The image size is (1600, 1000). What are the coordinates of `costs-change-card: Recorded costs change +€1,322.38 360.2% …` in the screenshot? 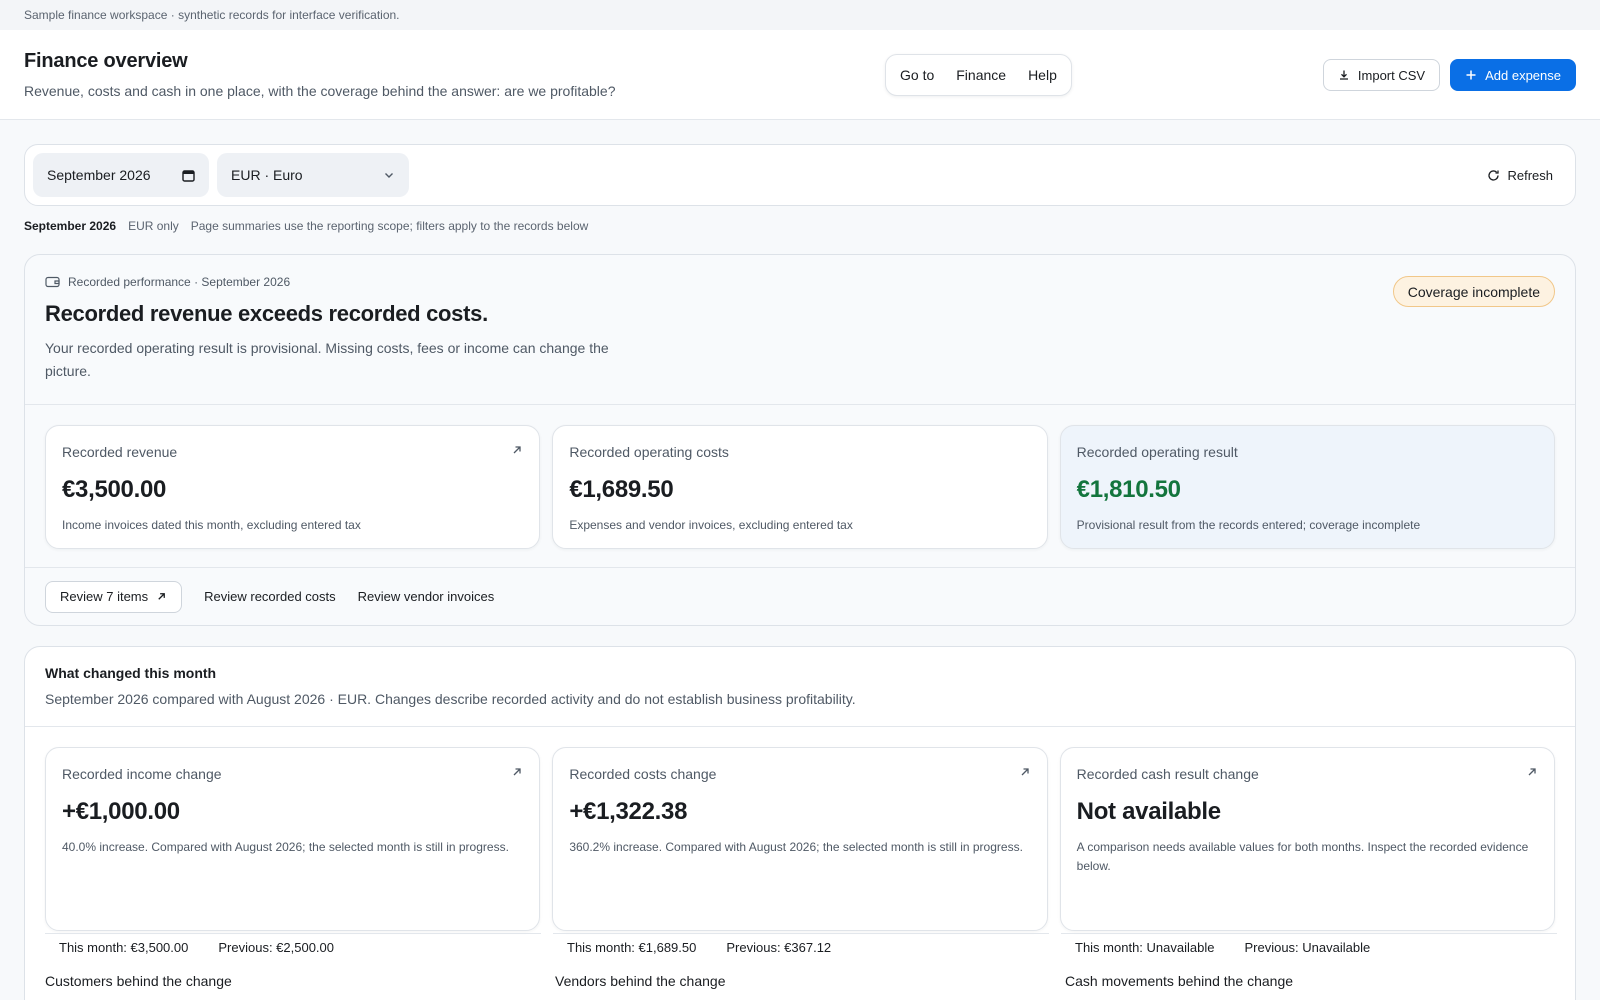 It's located at (800, 839).